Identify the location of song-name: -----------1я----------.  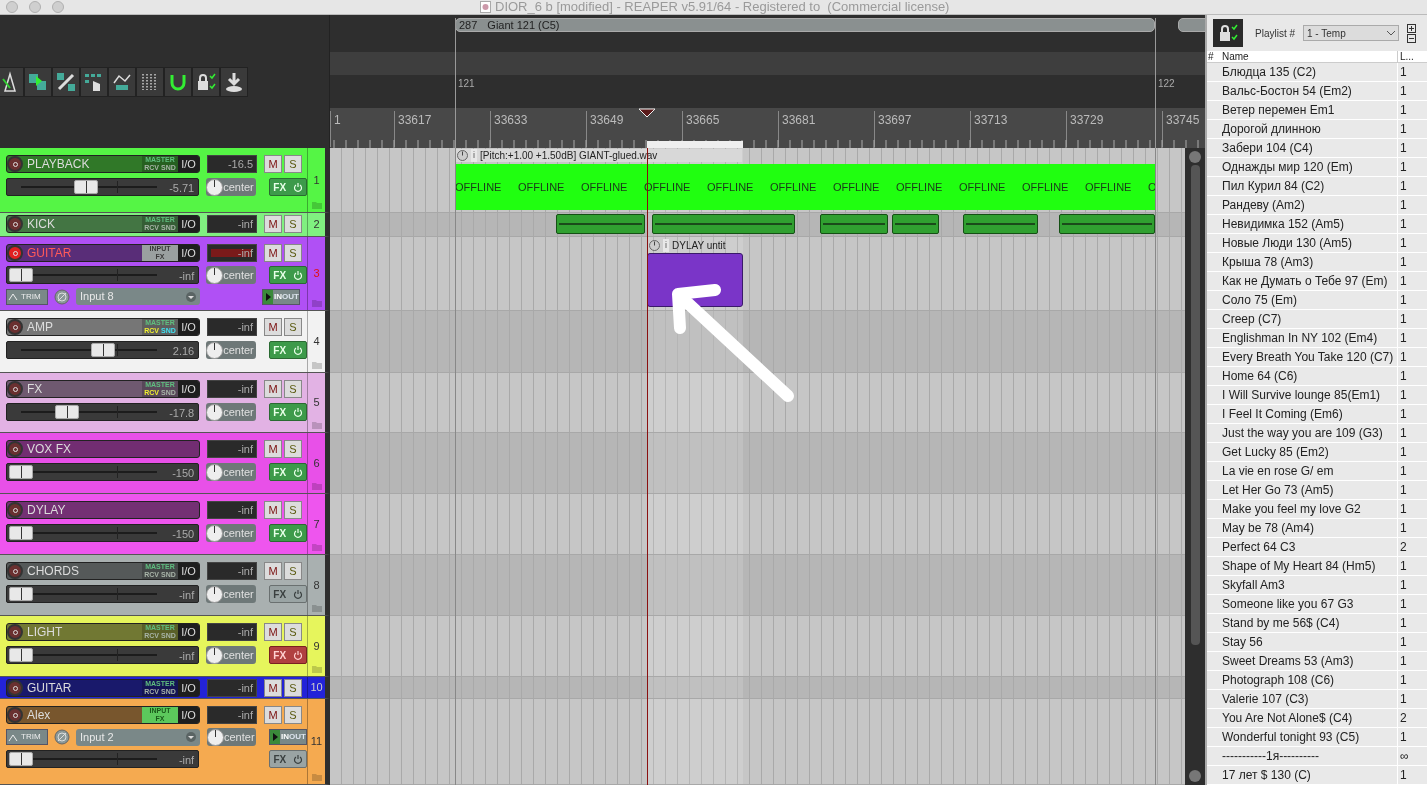
(1308, 756).